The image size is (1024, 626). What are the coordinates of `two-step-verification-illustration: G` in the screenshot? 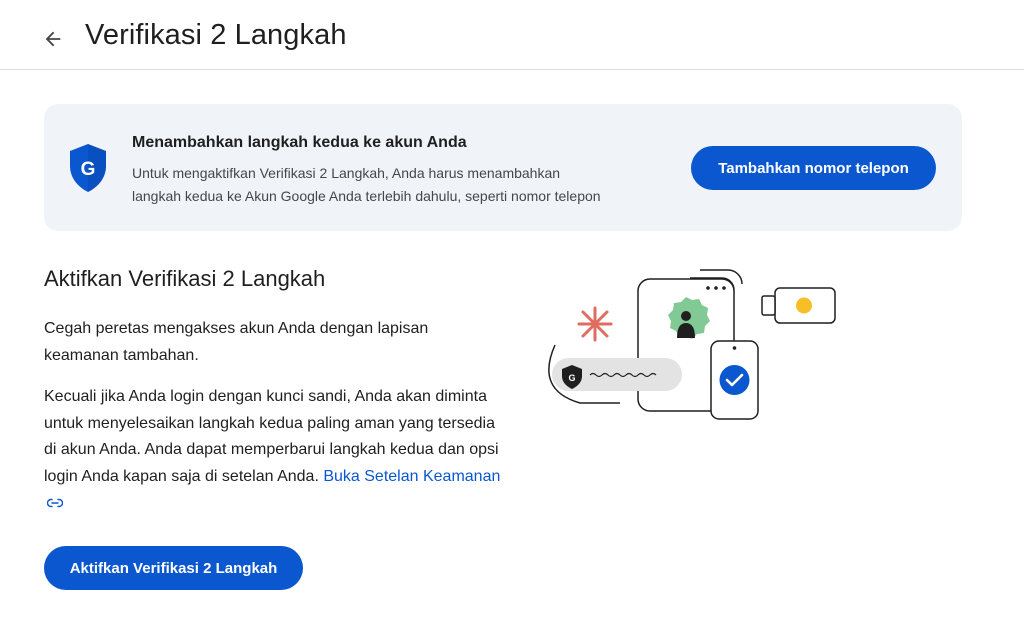 It's located at (692, 344).